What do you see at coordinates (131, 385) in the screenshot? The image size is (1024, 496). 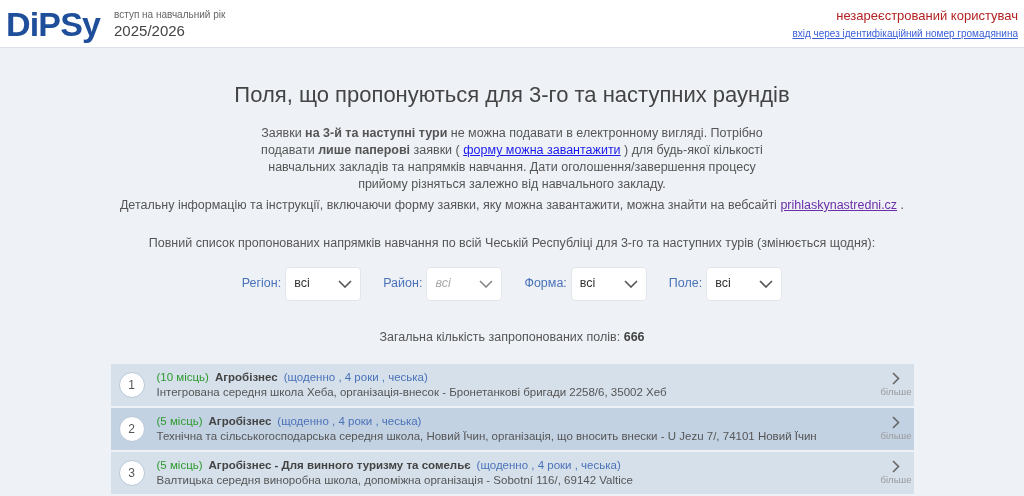 I see `row-number: 1` at bounding box center [131, 385].